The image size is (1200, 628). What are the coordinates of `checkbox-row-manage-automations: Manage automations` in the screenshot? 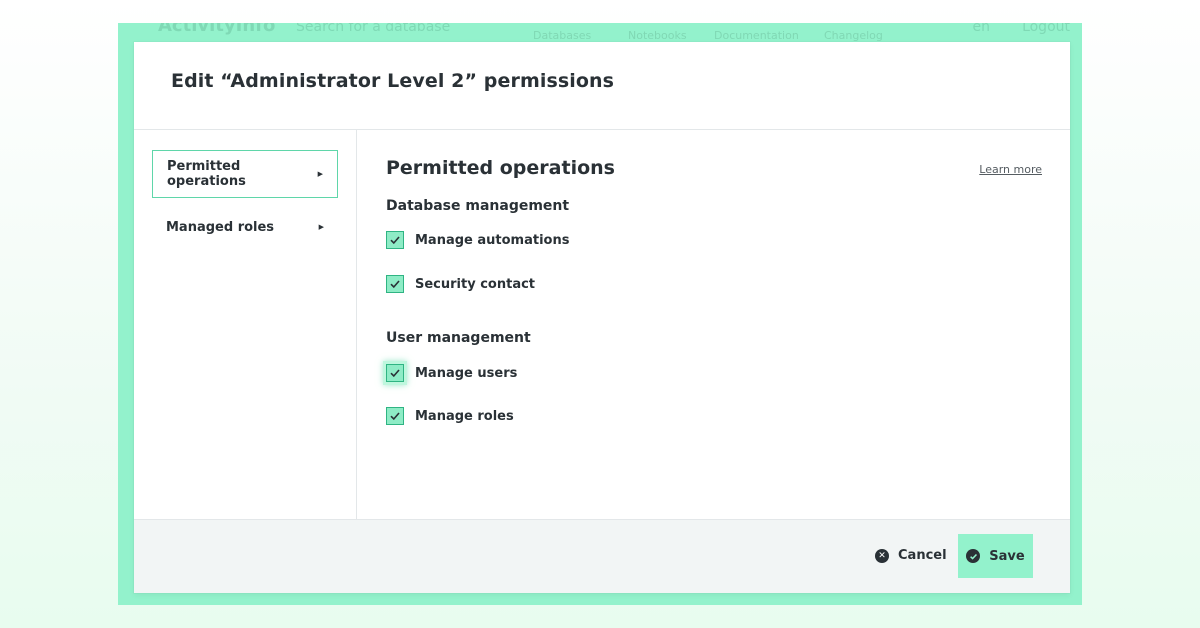 It's located at (477, 240).